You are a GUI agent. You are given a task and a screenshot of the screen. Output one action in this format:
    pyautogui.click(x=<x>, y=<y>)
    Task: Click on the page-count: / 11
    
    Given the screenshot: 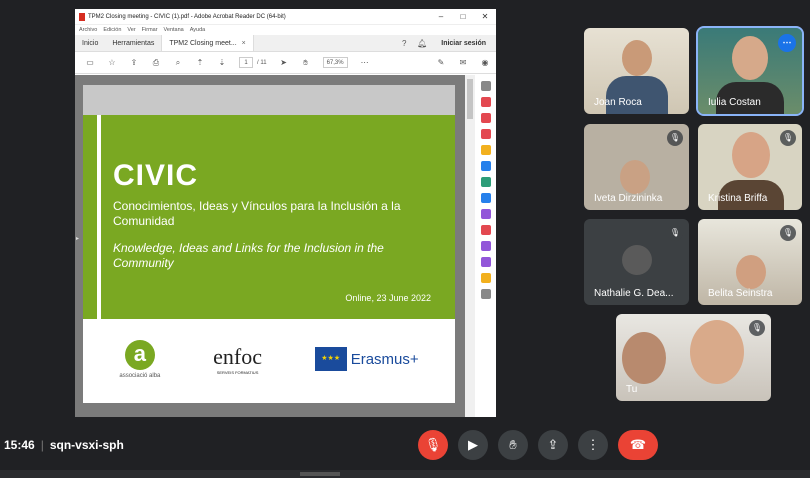 What is the action you would take?
    pyautogui.click(x=262, y=62)
    